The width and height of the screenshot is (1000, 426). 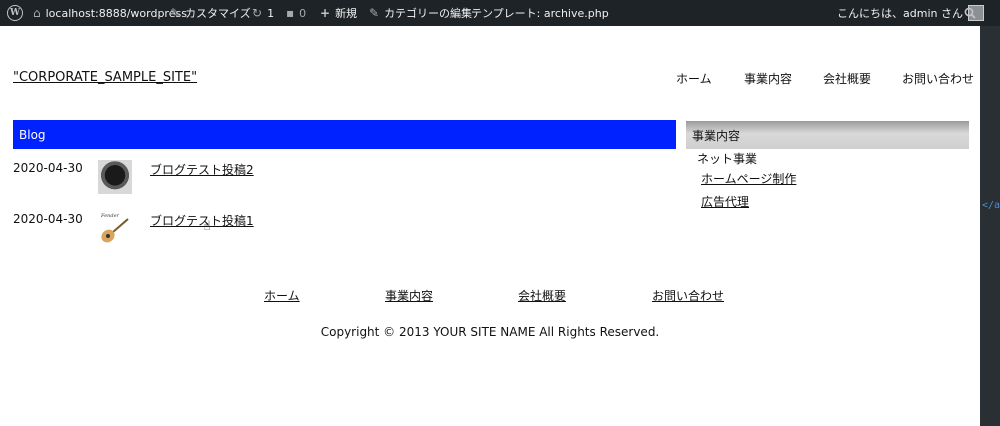 I want to click on nav-home: ホーム, so click(x=694, y=78).